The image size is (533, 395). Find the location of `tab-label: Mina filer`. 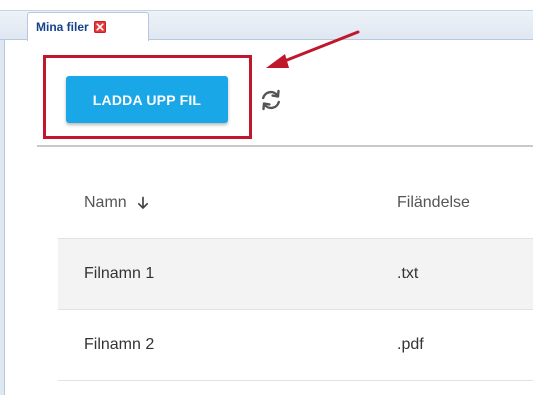

tab-label: Mina filer is located at coordinates (62, 27).